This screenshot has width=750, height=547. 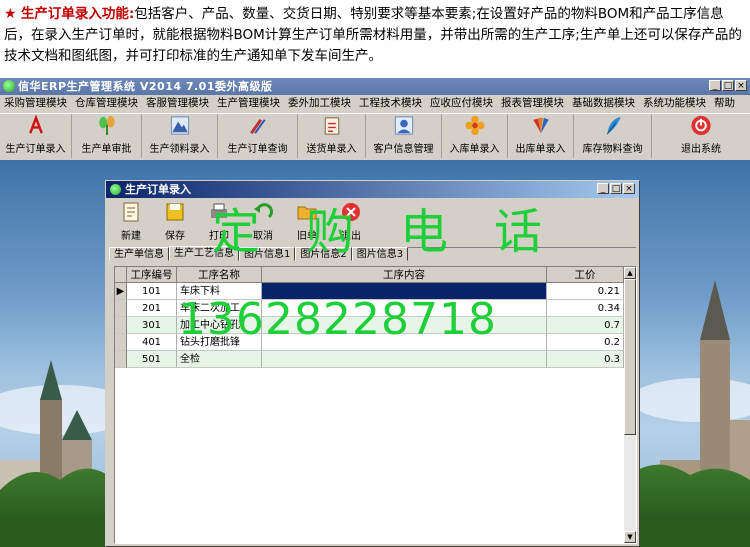 What do you see at coordinates (152, 308) in the screenshot?
I see `cell-process-no: 201` at bounding box center [152, 308].